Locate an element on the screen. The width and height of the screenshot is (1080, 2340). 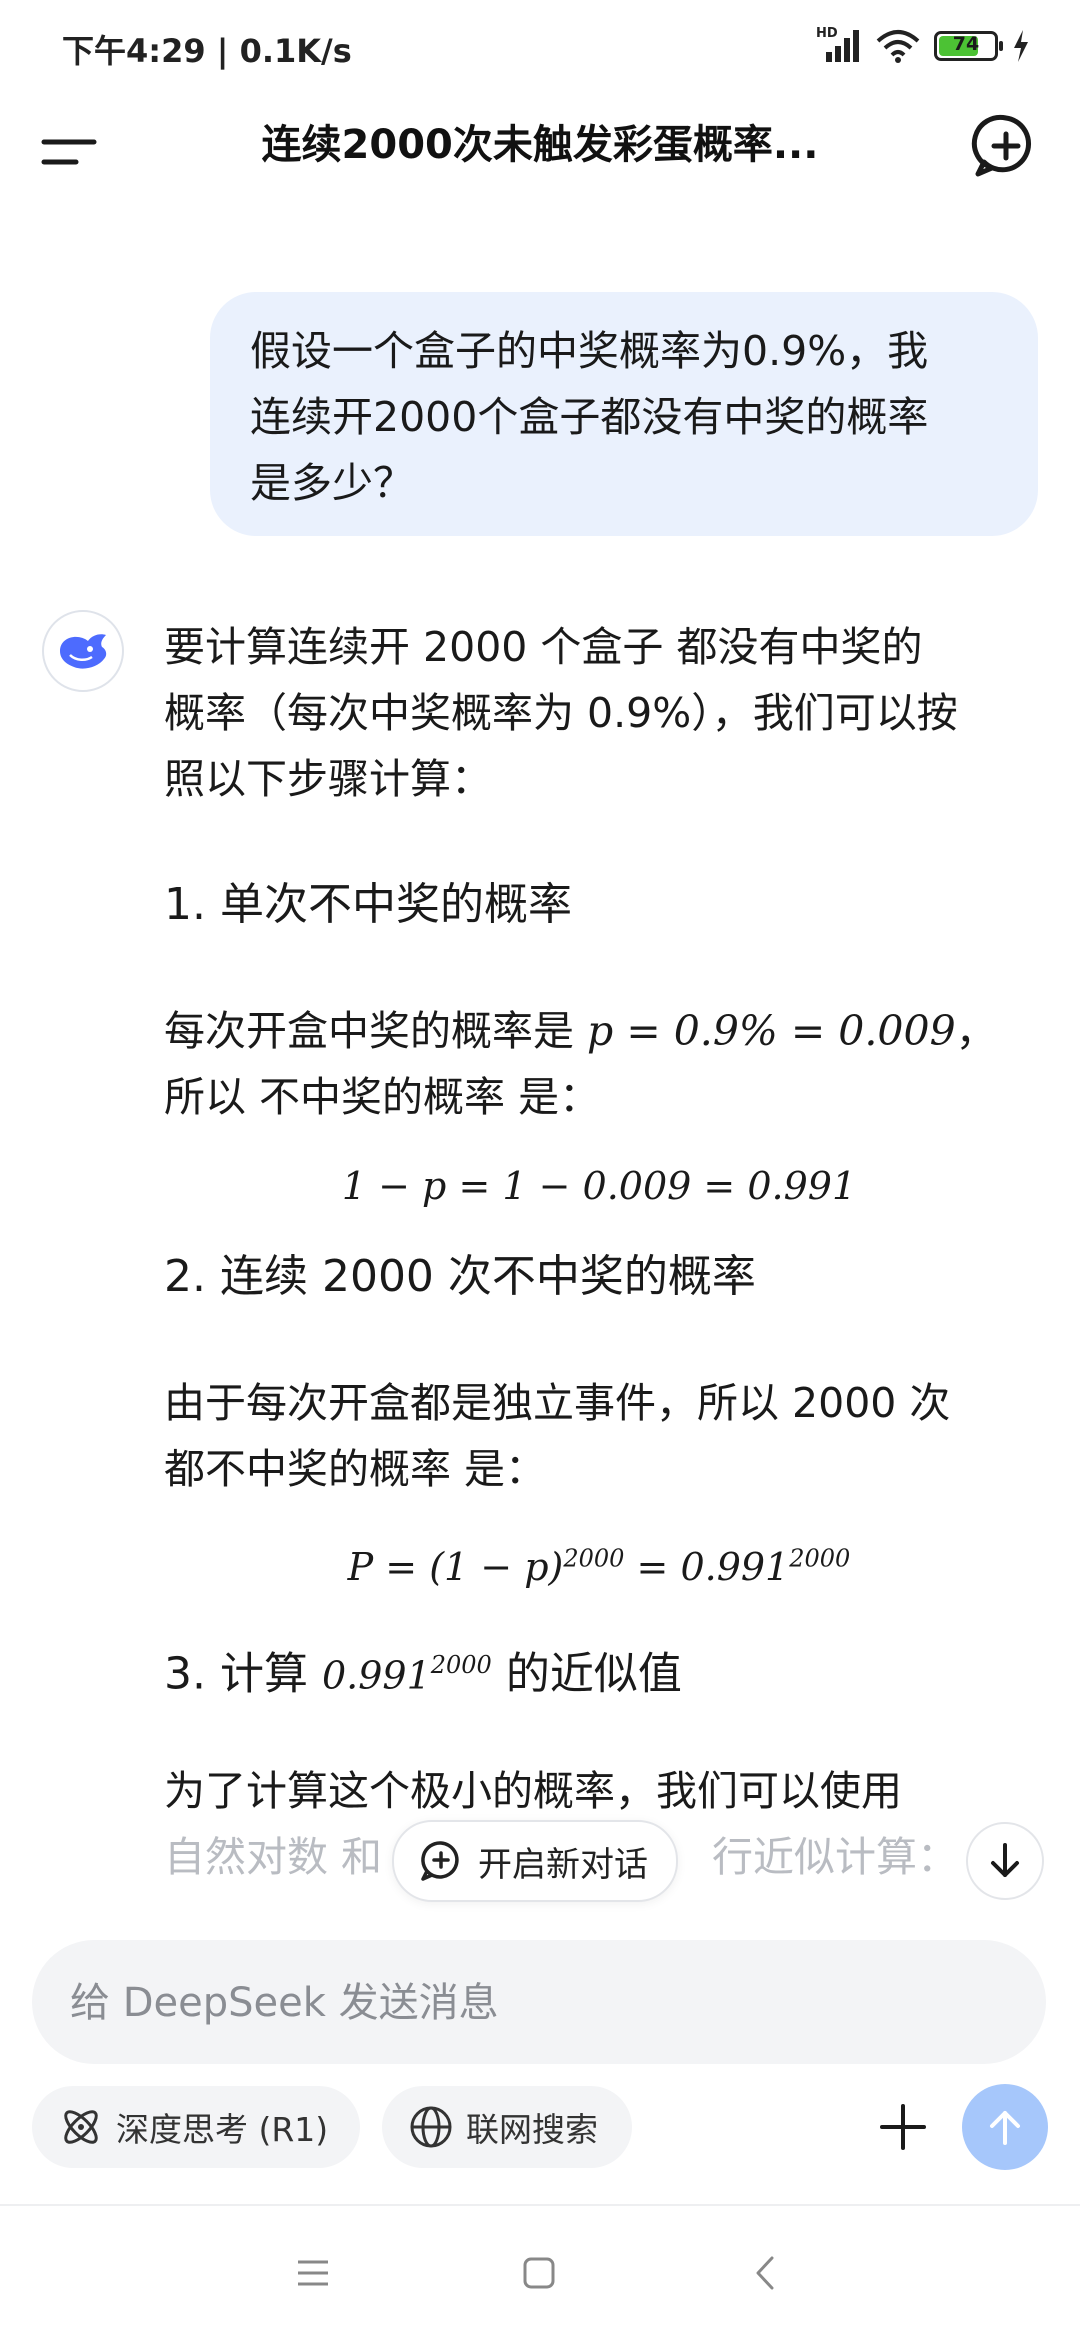
nav-home-icon is located at coordinates (539, 2273).